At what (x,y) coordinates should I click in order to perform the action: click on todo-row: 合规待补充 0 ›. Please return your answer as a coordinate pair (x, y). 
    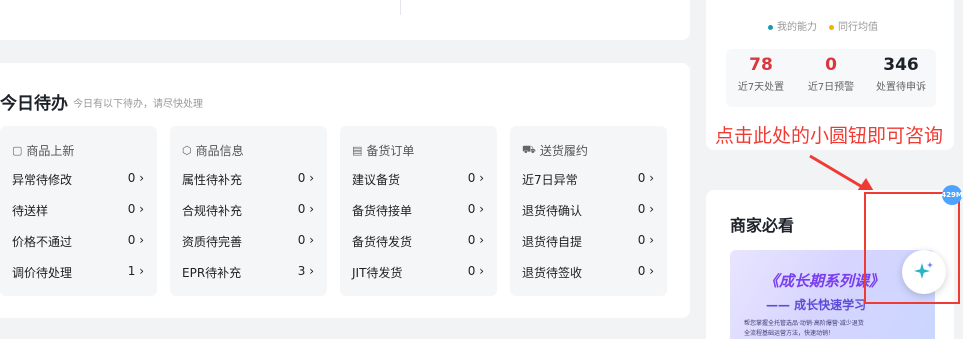
    Looking at the image, I should click on (248, 210).